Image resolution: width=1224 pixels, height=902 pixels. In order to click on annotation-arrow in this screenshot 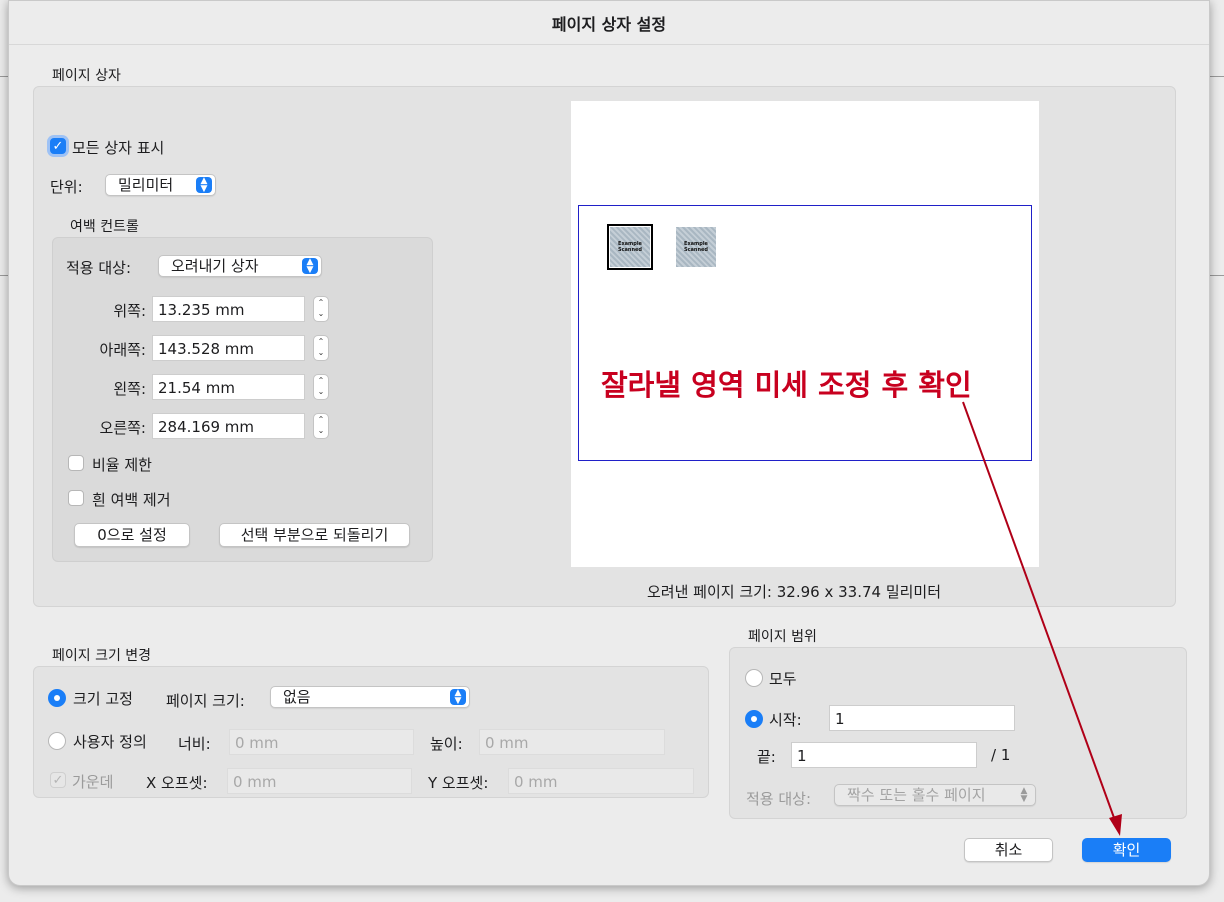, I will do `click(1042, 618)`.